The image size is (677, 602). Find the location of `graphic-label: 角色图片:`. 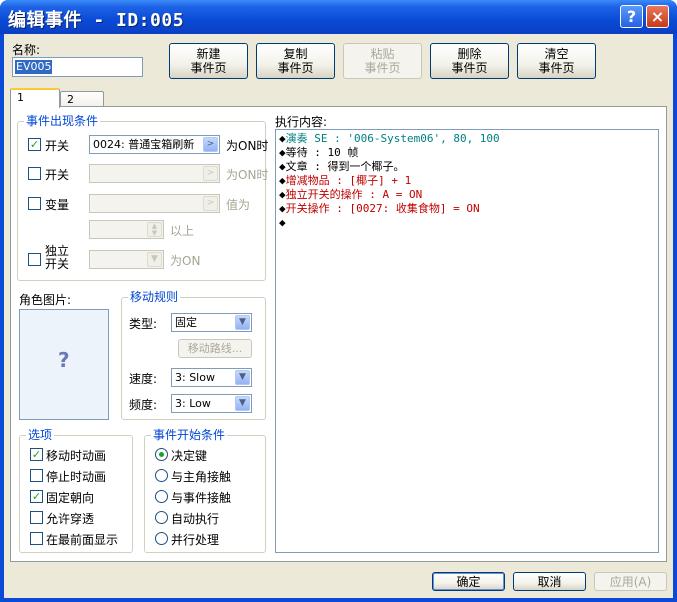

graphic-label: 角色图片: is located at coordinates (45, 300).